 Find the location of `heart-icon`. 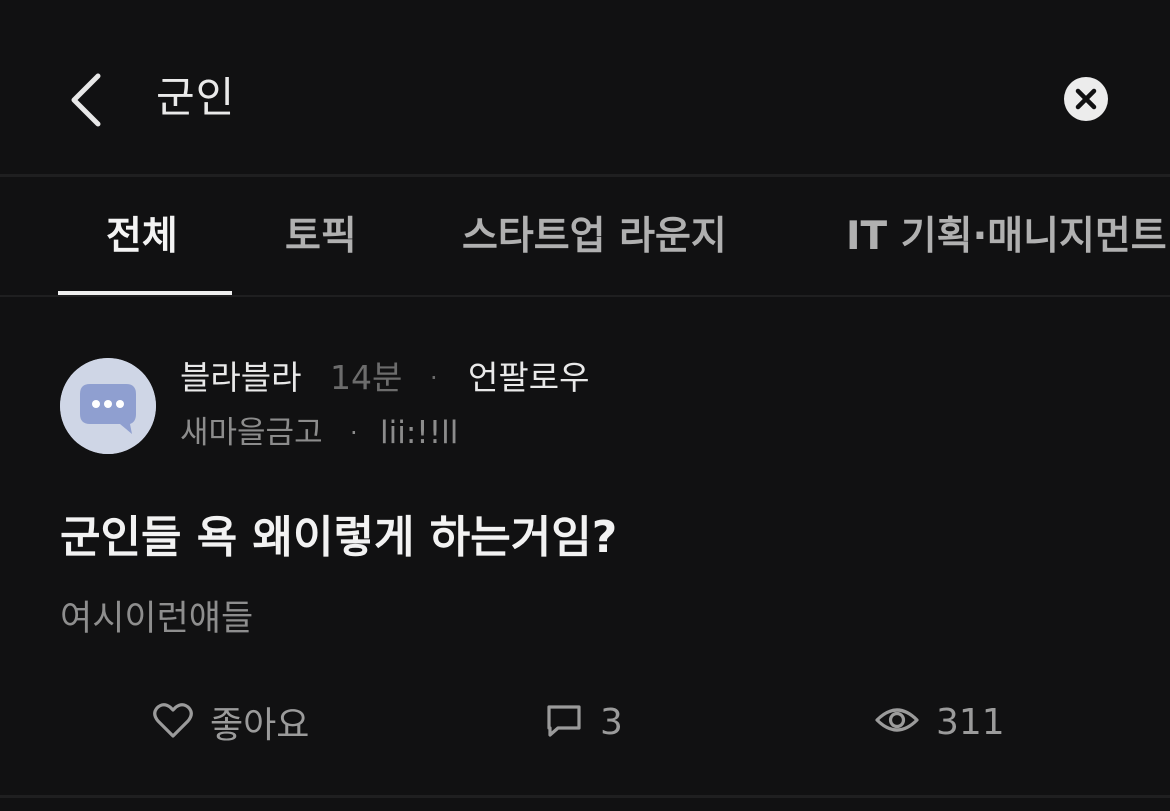

heart-icon is located at coordinates (173, 722).